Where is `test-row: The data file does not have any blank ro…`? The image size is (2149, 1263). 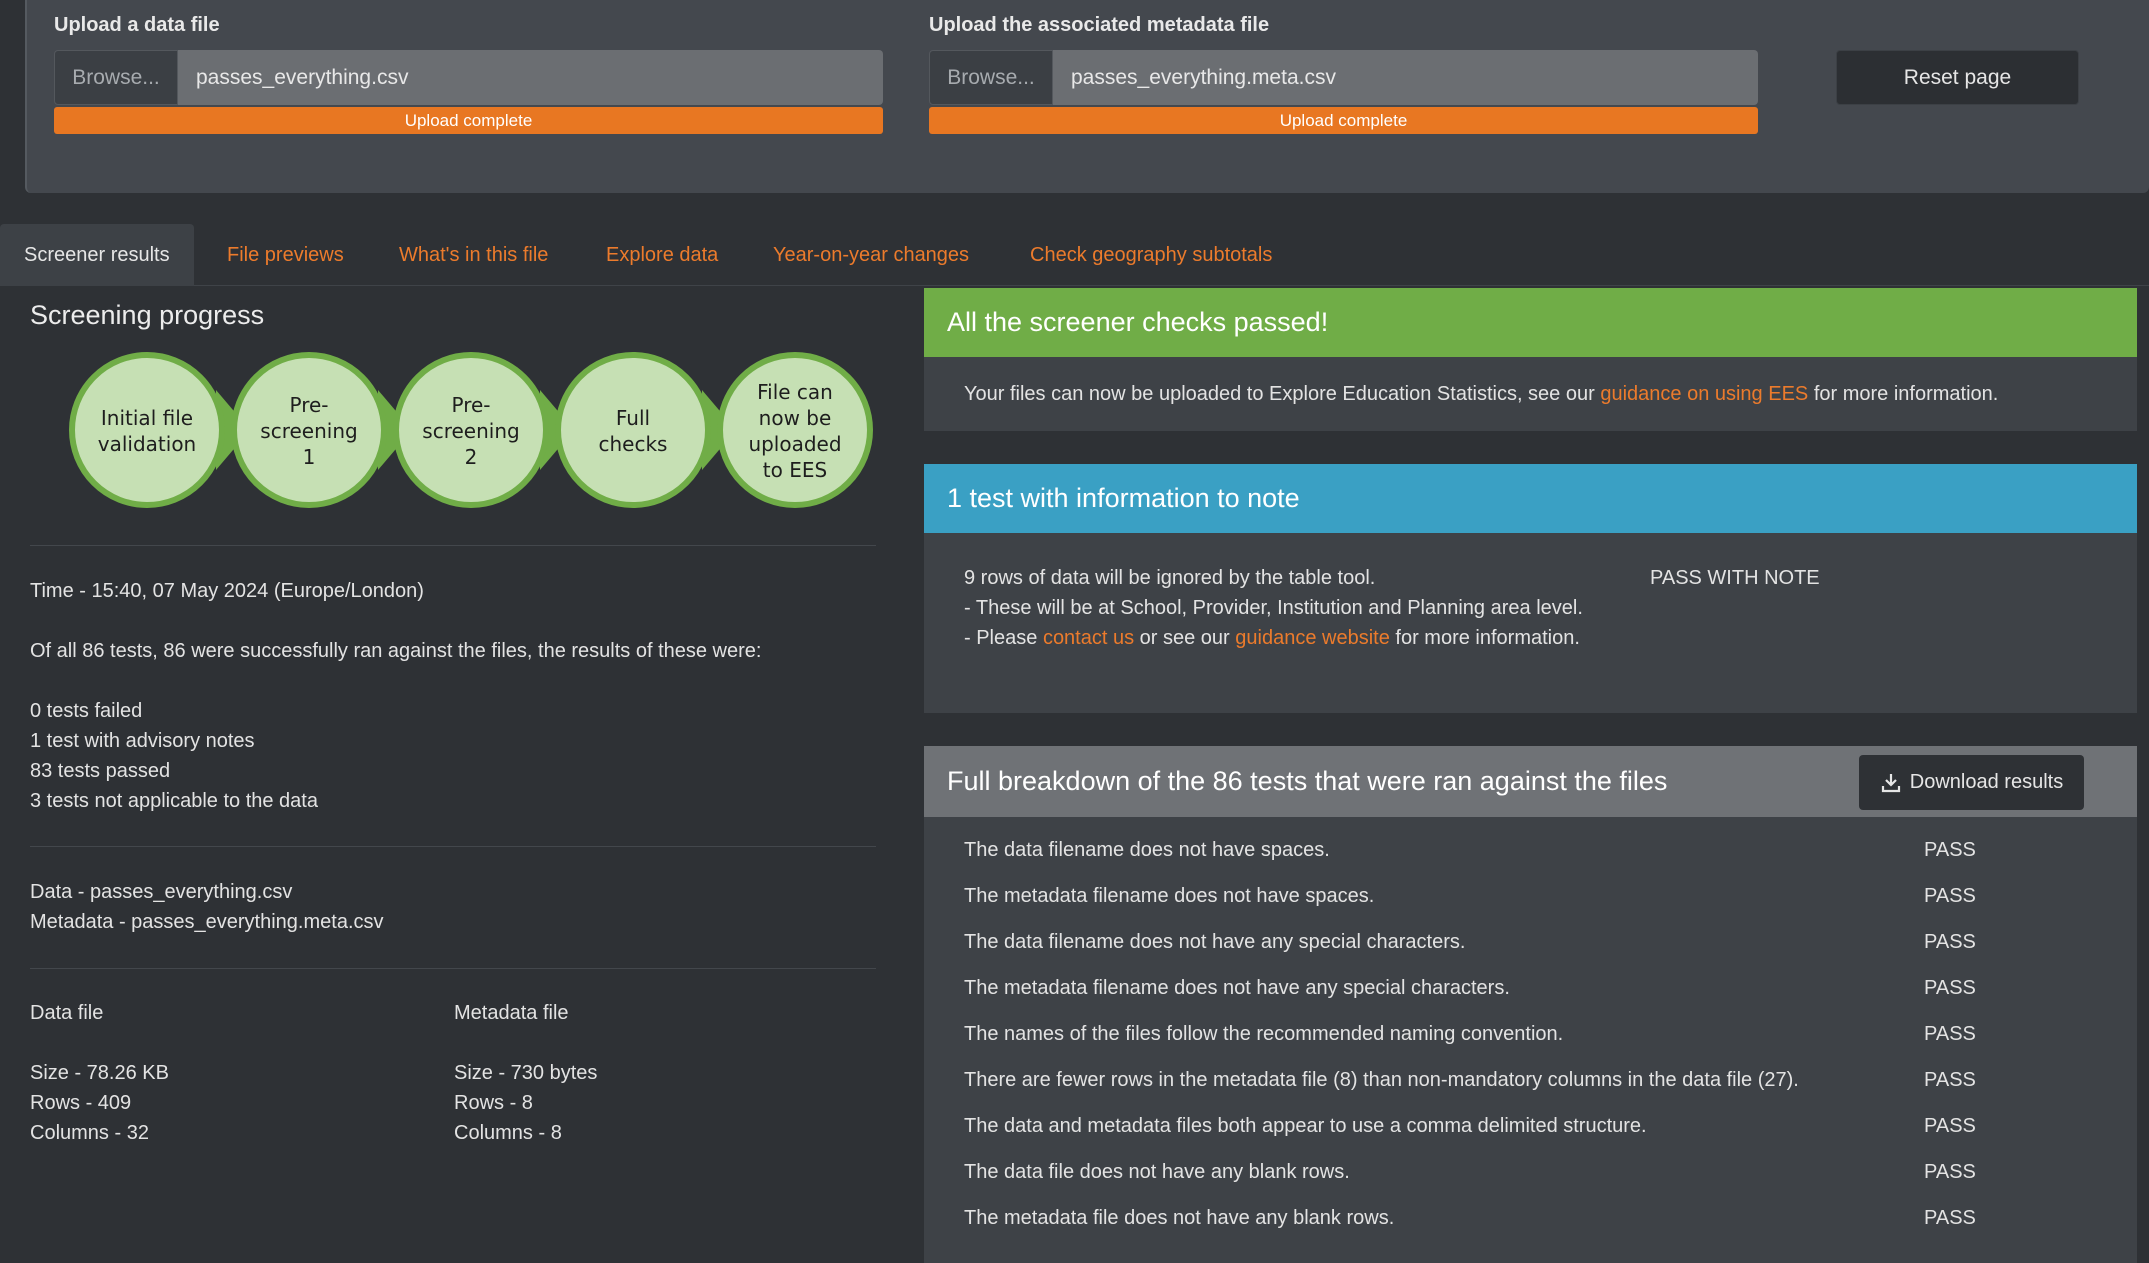 test-row: The data file does not have any blank ro… is located at coordinates (1544, 1172).